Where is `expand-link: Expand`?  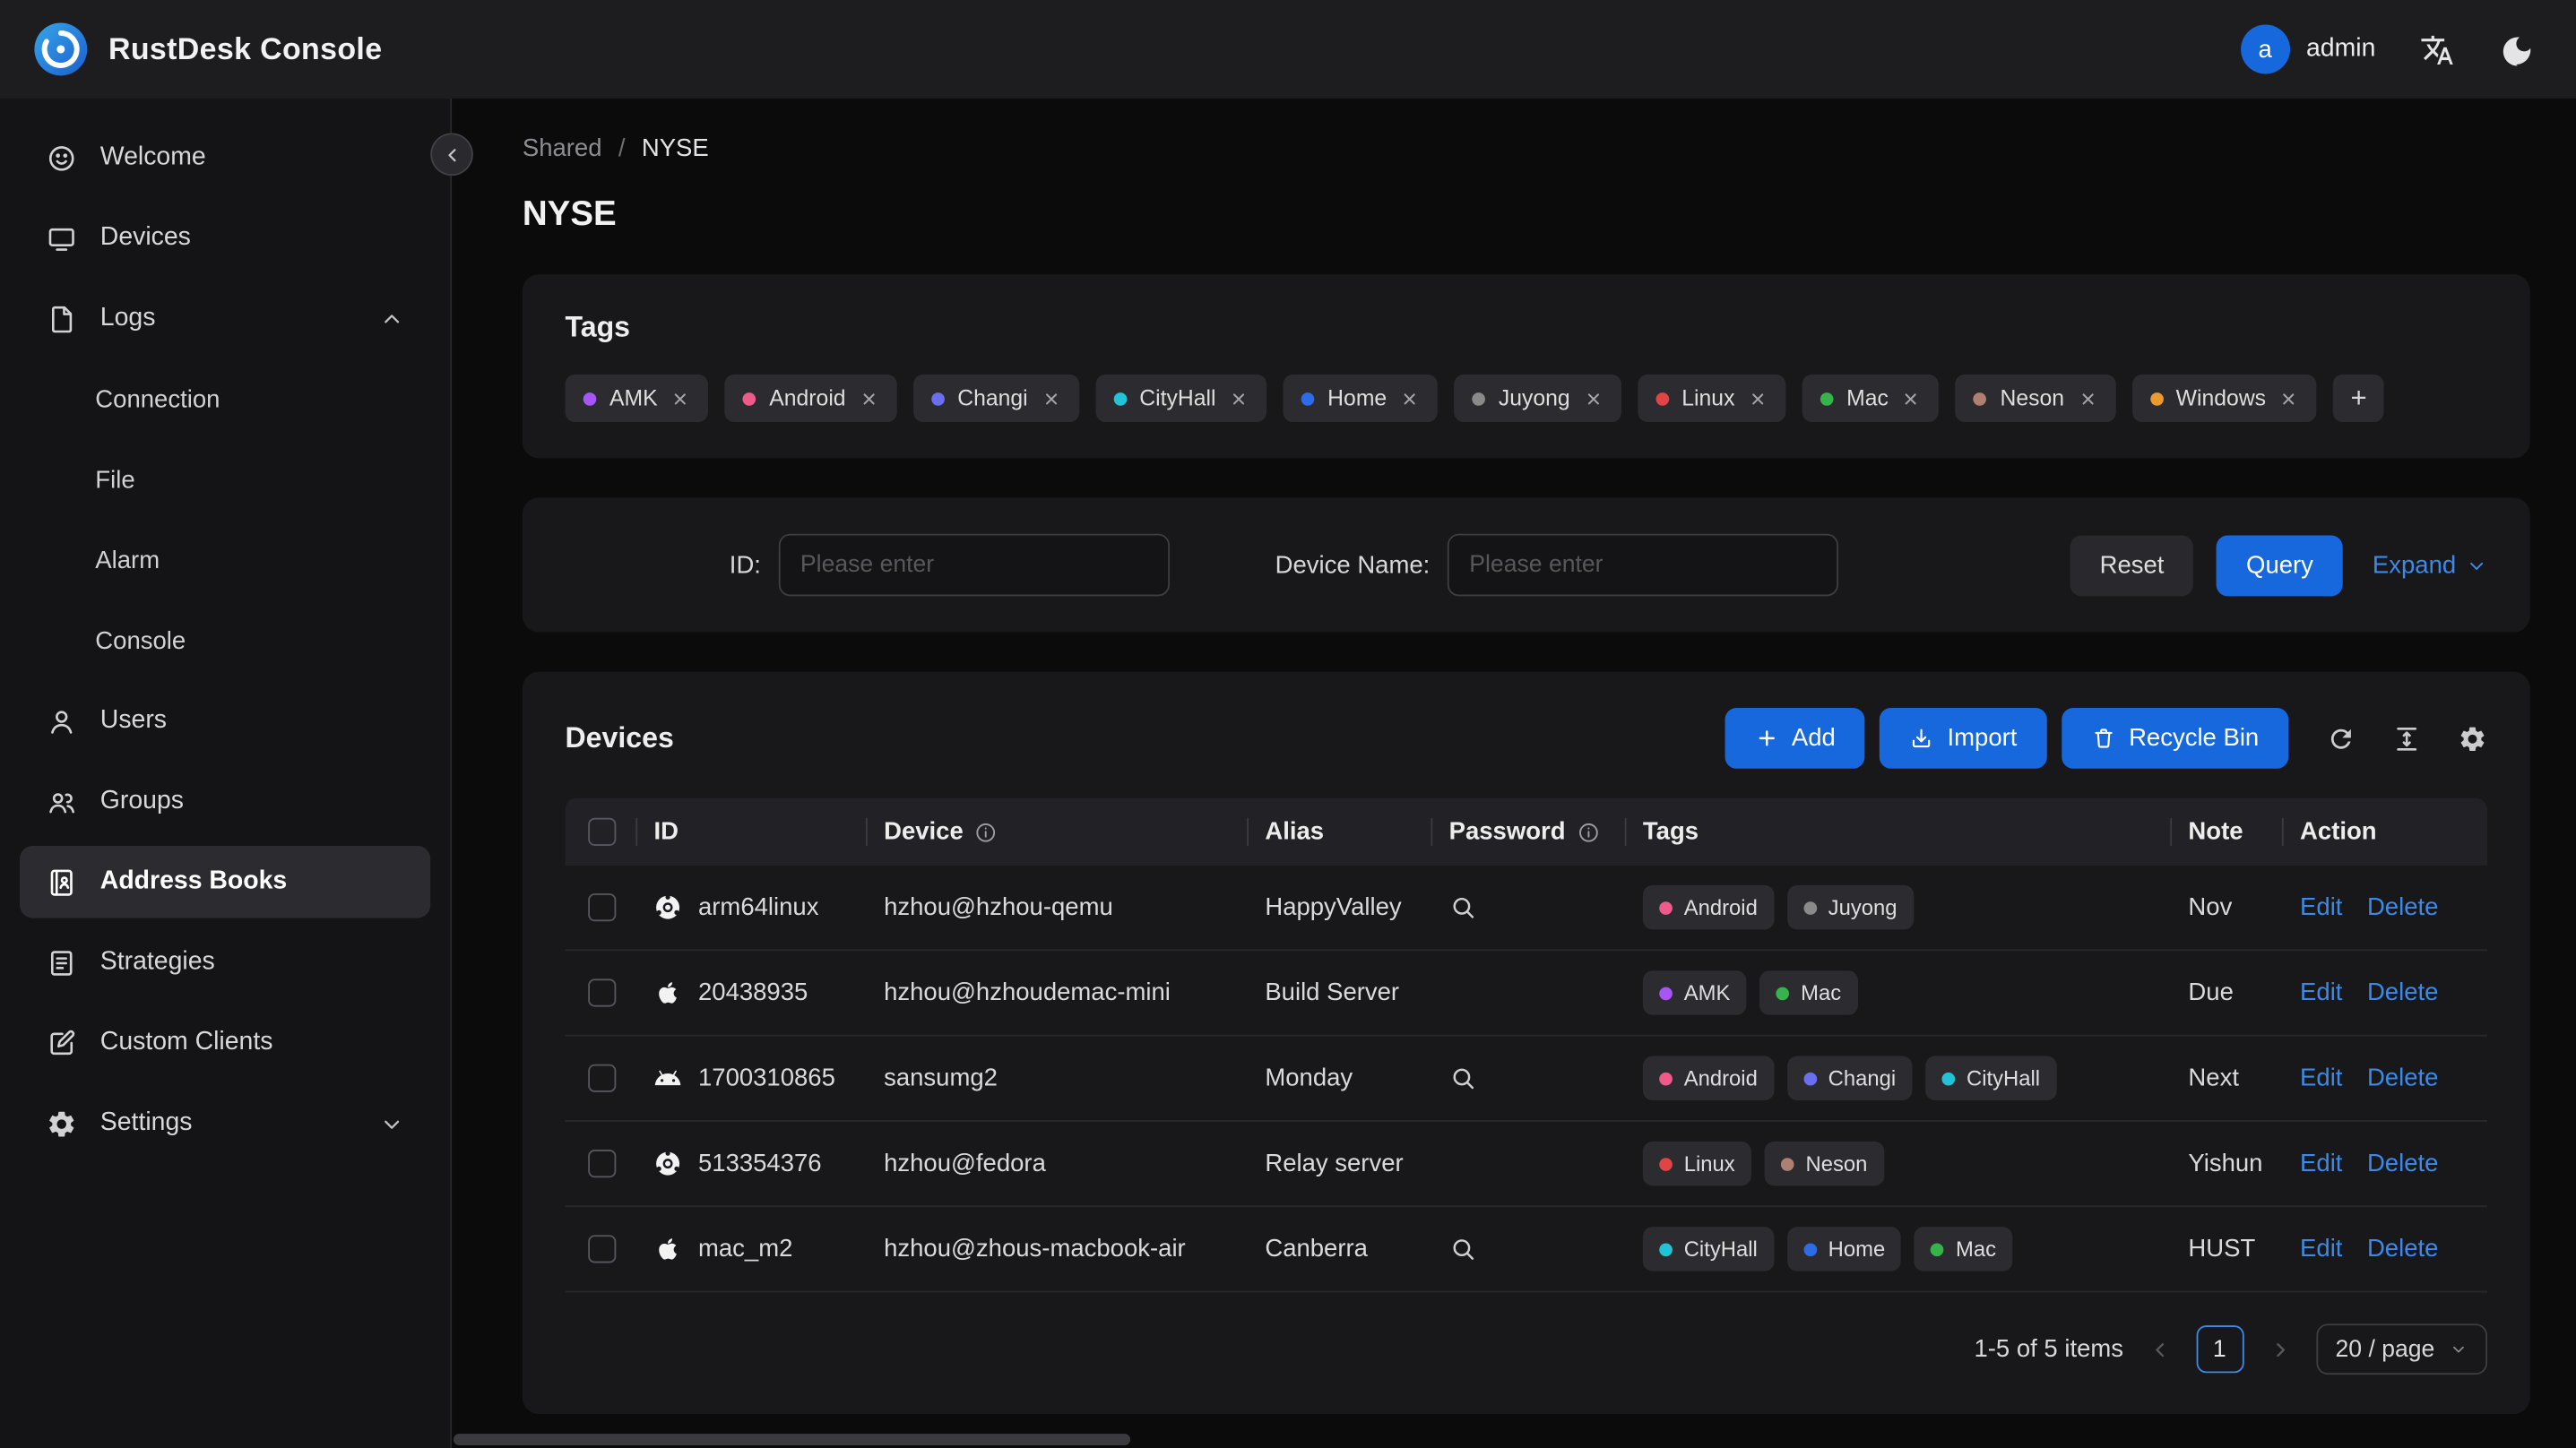
expand-link: Expand is located at coordinates (2430, 565).